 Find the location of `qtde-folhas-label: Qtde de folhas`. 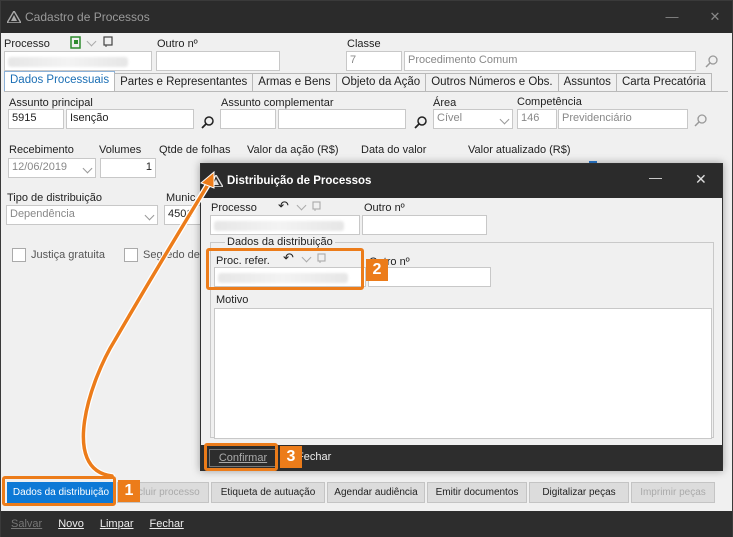

qtde-folhas-label: Qtde de folhas is located at coordinates (195, 150).